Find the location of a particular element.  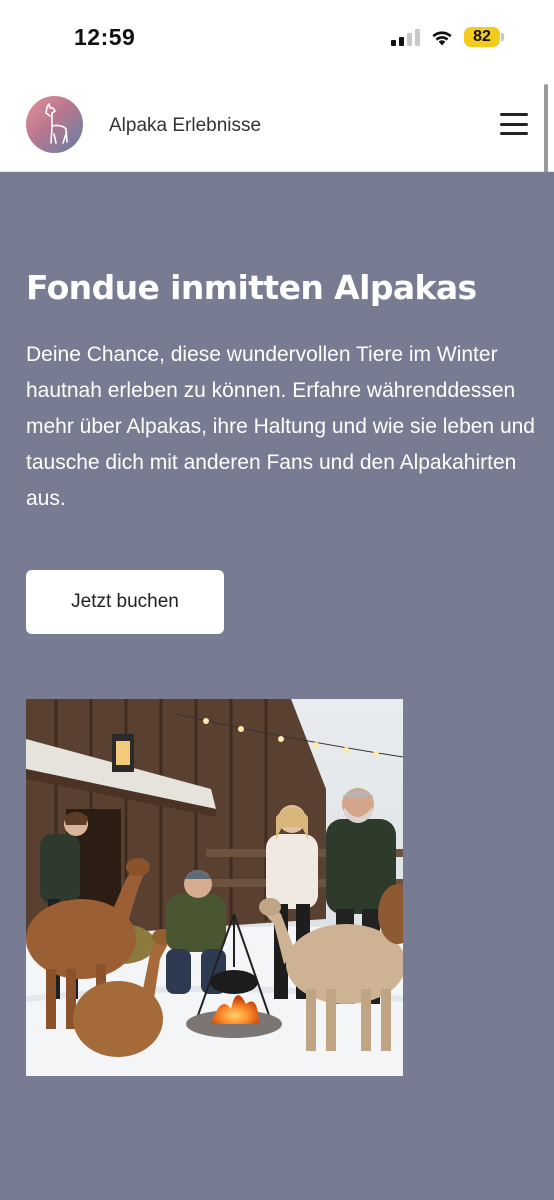

book-now-button: Jetzt buchen is located at coordinates (125, 602).